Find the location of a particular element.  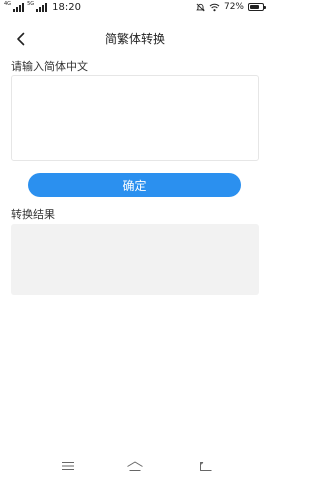

battery-fill is located at coordinates (254, 7).